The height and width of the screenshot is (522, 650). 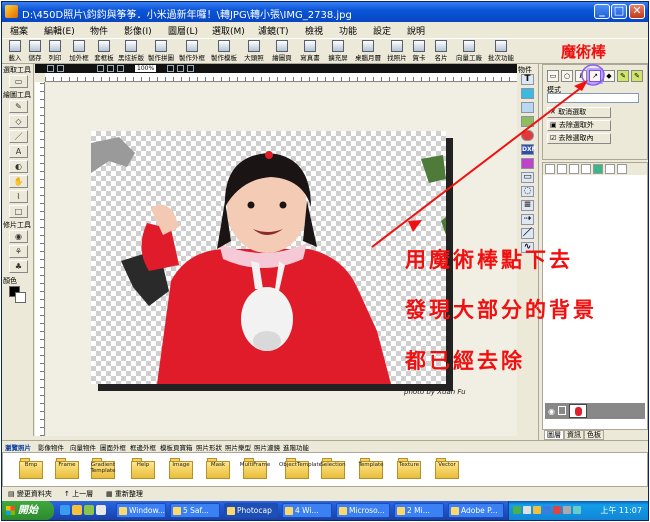 I want to click on explorer-icon, so click(x=77, y=510).